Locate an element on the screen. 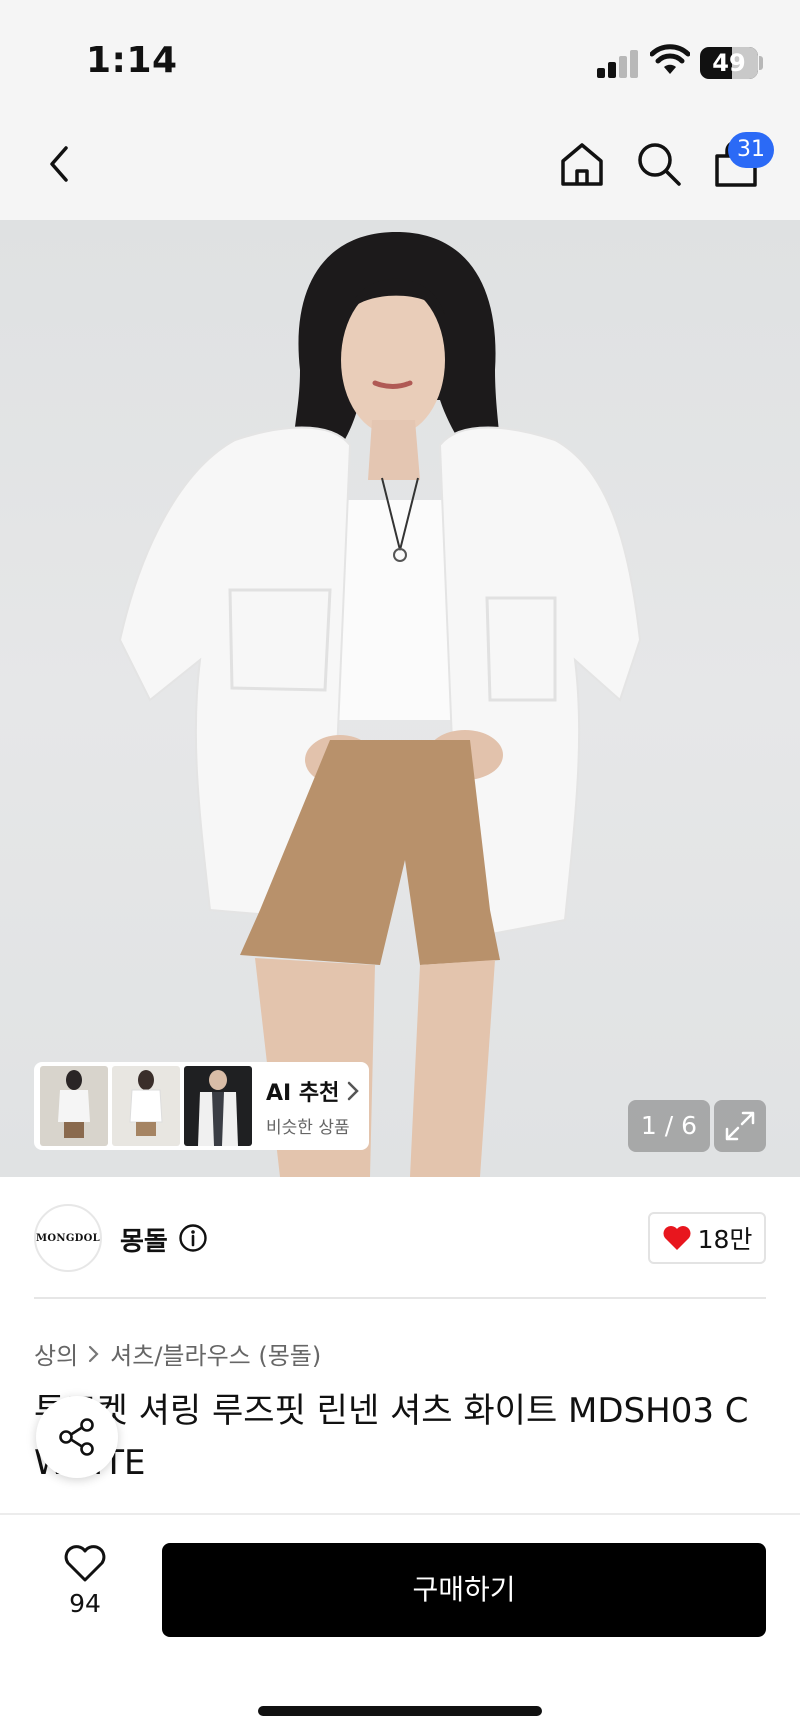  battery-nub is located at coordinates (761, 63).